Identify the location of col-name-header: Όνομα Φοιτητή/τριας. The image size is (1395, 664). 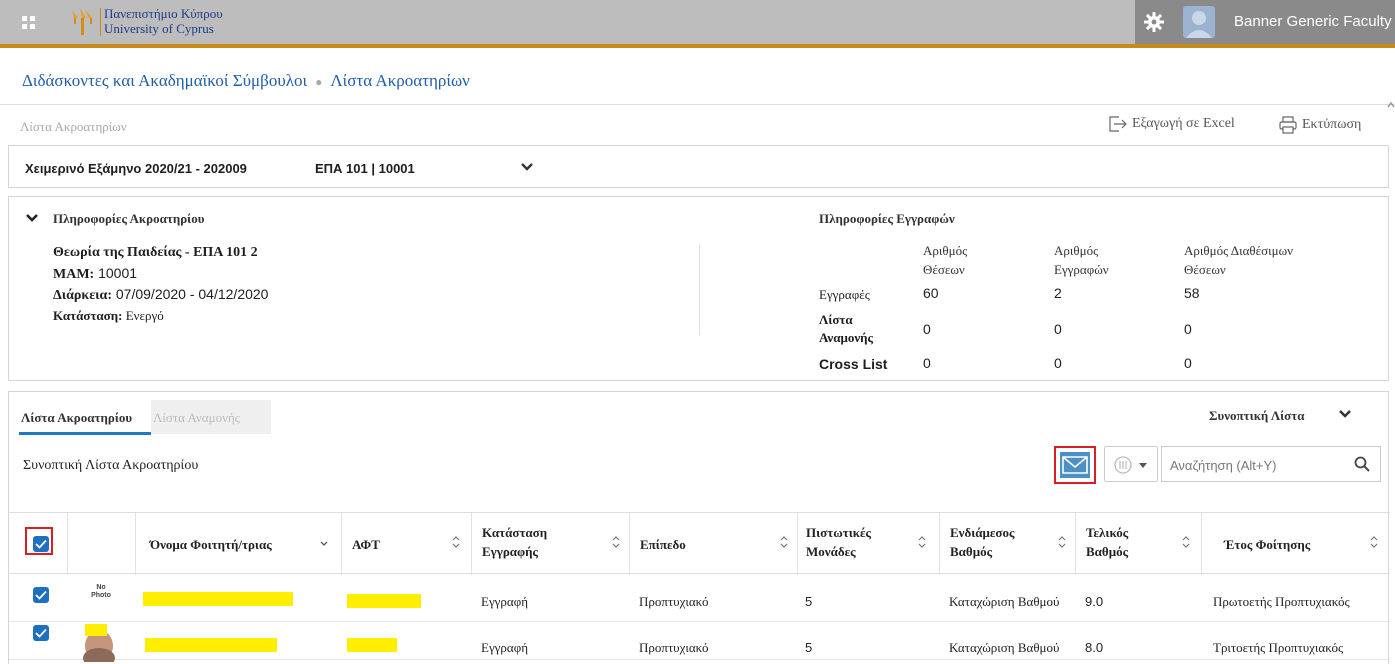
(238, 544).